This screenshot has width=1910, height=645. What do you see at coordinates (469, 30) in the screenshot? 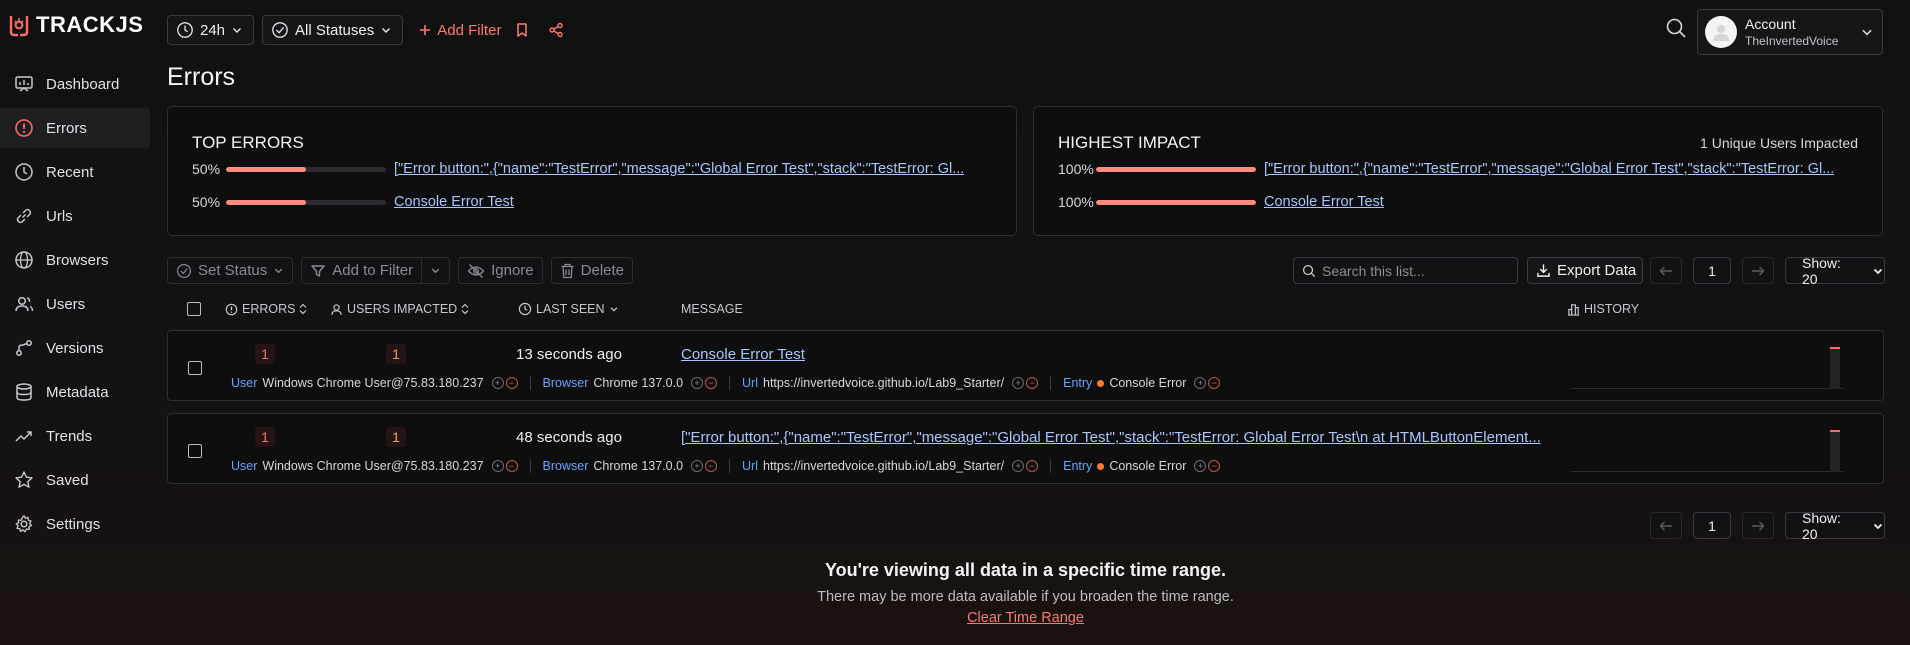
I see `add-filter-label: Add Filter` at bounding box center [469, 30].